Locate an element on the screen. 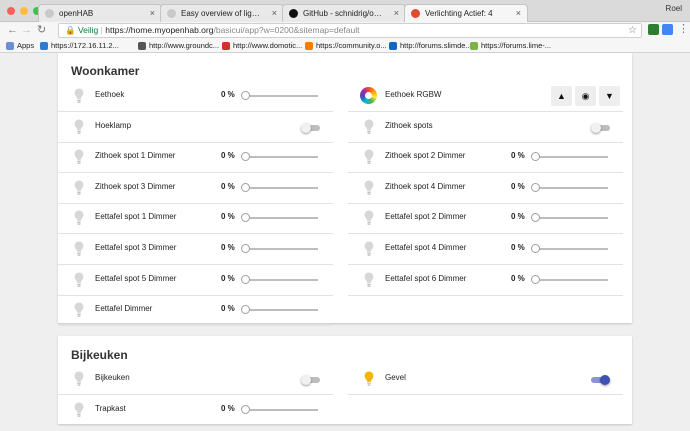 This screenshot has height=431, width=690. palette-icon: ◉ is located at coordinates (585, 96).